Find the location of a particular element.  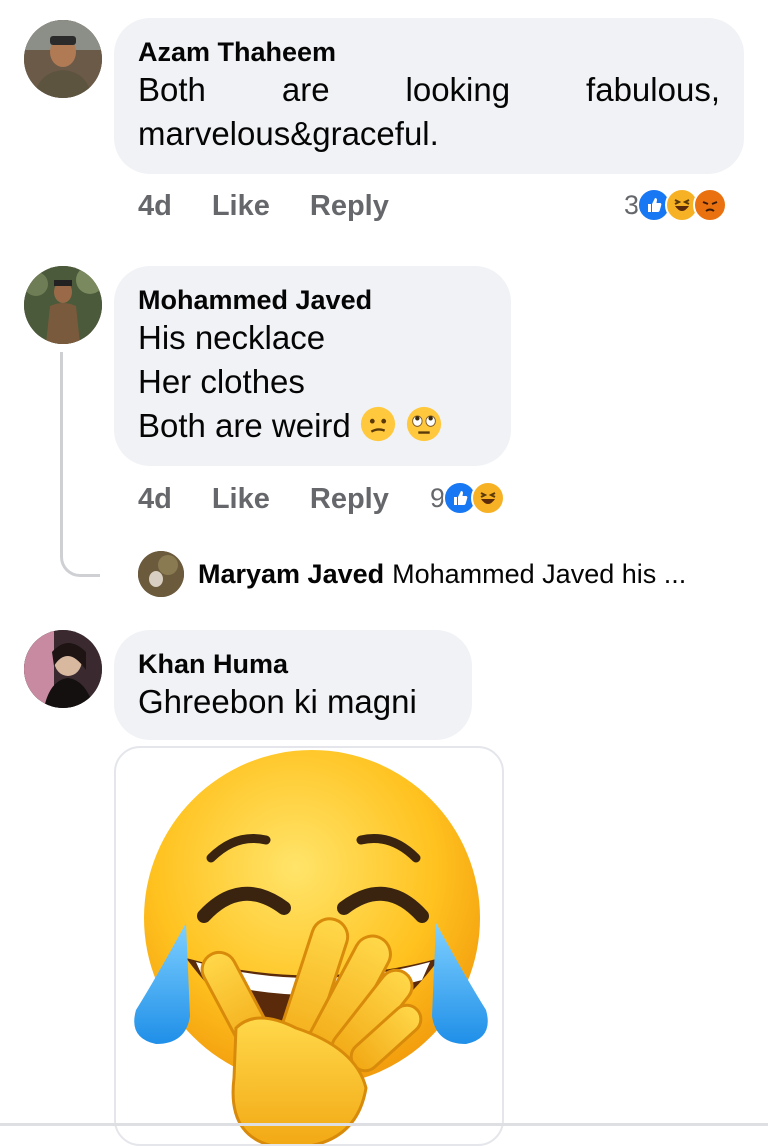

comment-author: Mohammed Javed is located at coordinates (312, 300).